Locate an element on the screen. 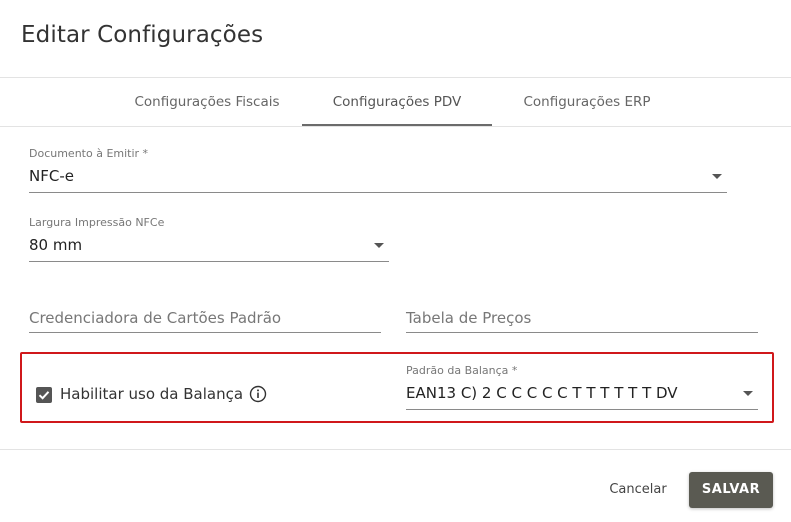  documento-emitir-select: Documento à Emitir * NFC-e is located at coordinates (378, 170).